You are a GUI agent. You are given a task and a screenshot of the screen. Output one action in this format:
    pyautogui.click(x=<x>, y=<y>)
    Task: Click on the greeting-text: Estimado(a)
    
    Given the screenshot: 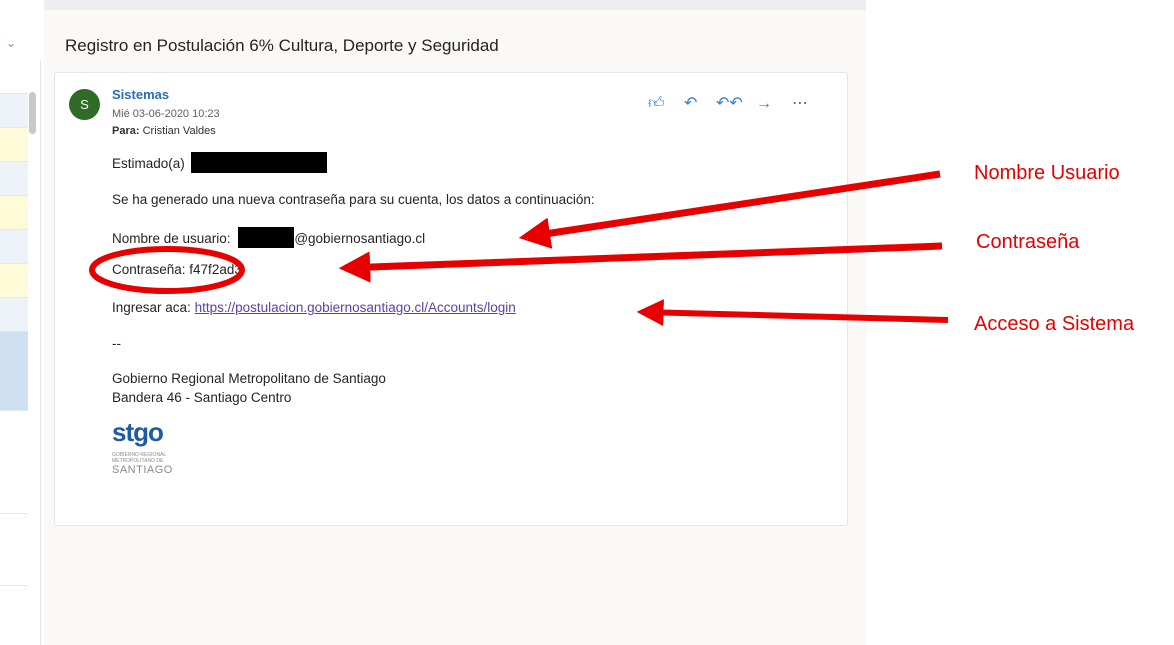 What is the action you would take?
    pyautogui.click(x=148, y=163)
    